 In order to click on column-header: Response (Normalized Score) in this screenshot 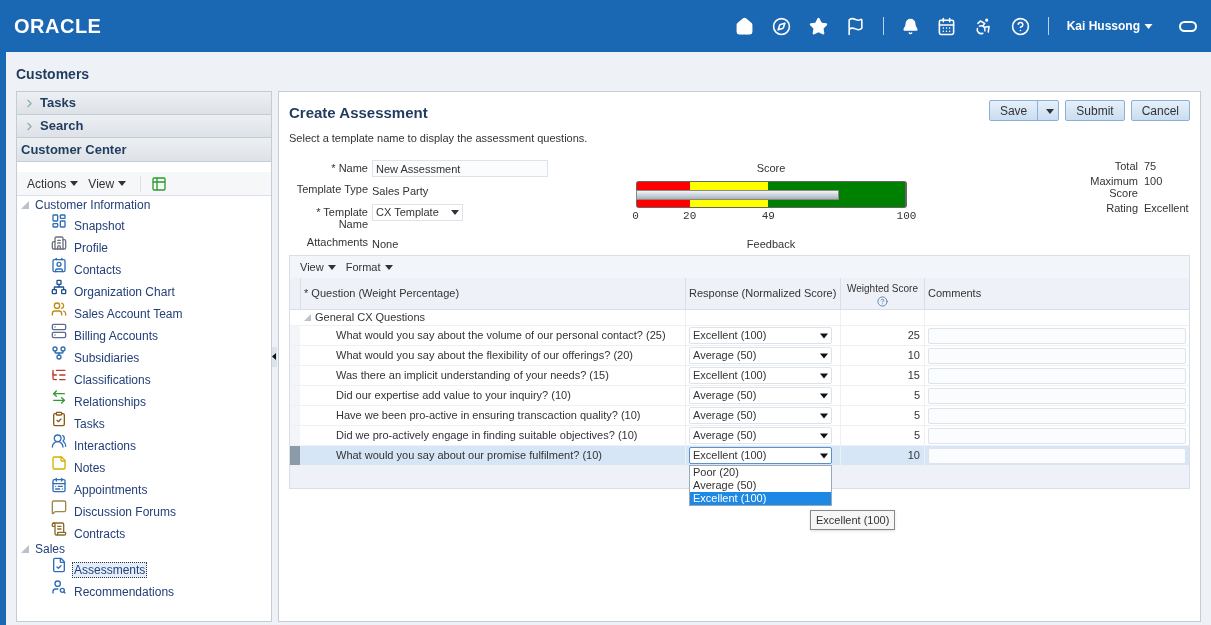, I will do `click(762, 294)`.